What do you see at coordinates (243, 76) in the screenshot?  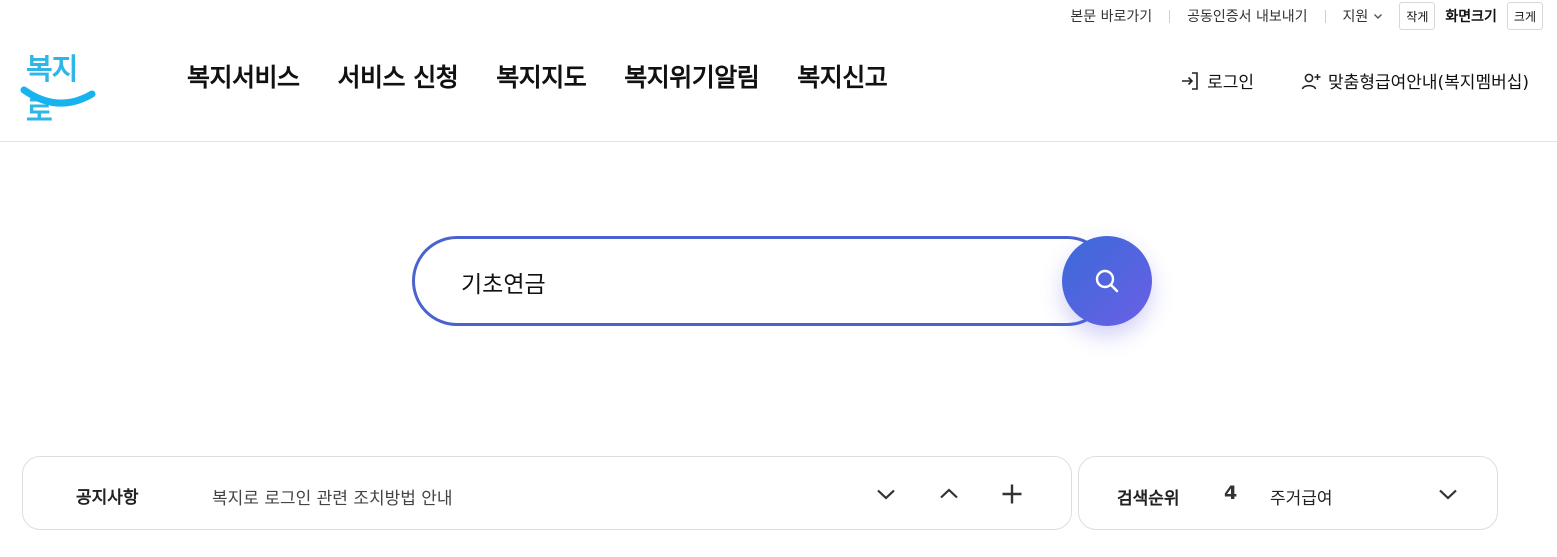 I see `nav-welfare-services: 복지서비스` at bounding box center [243, 76].